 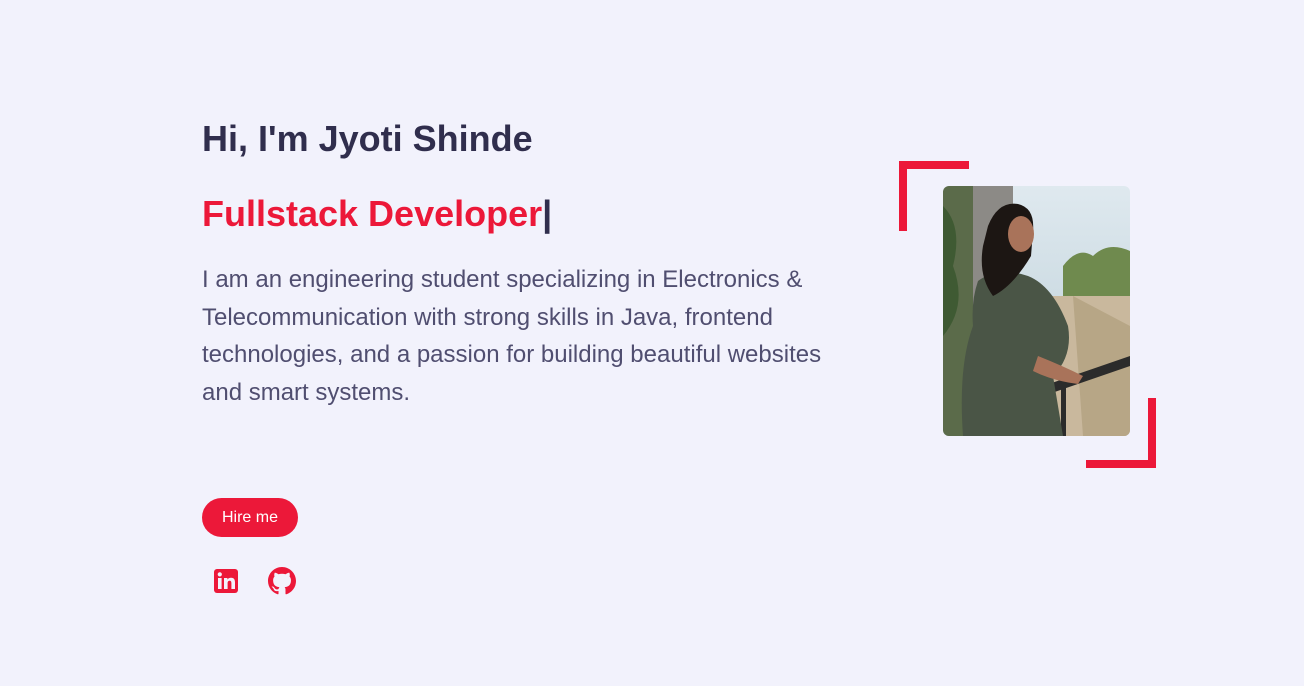 I want to click on role-heading: Fullstack Developer|, so click(x=377, y=214).